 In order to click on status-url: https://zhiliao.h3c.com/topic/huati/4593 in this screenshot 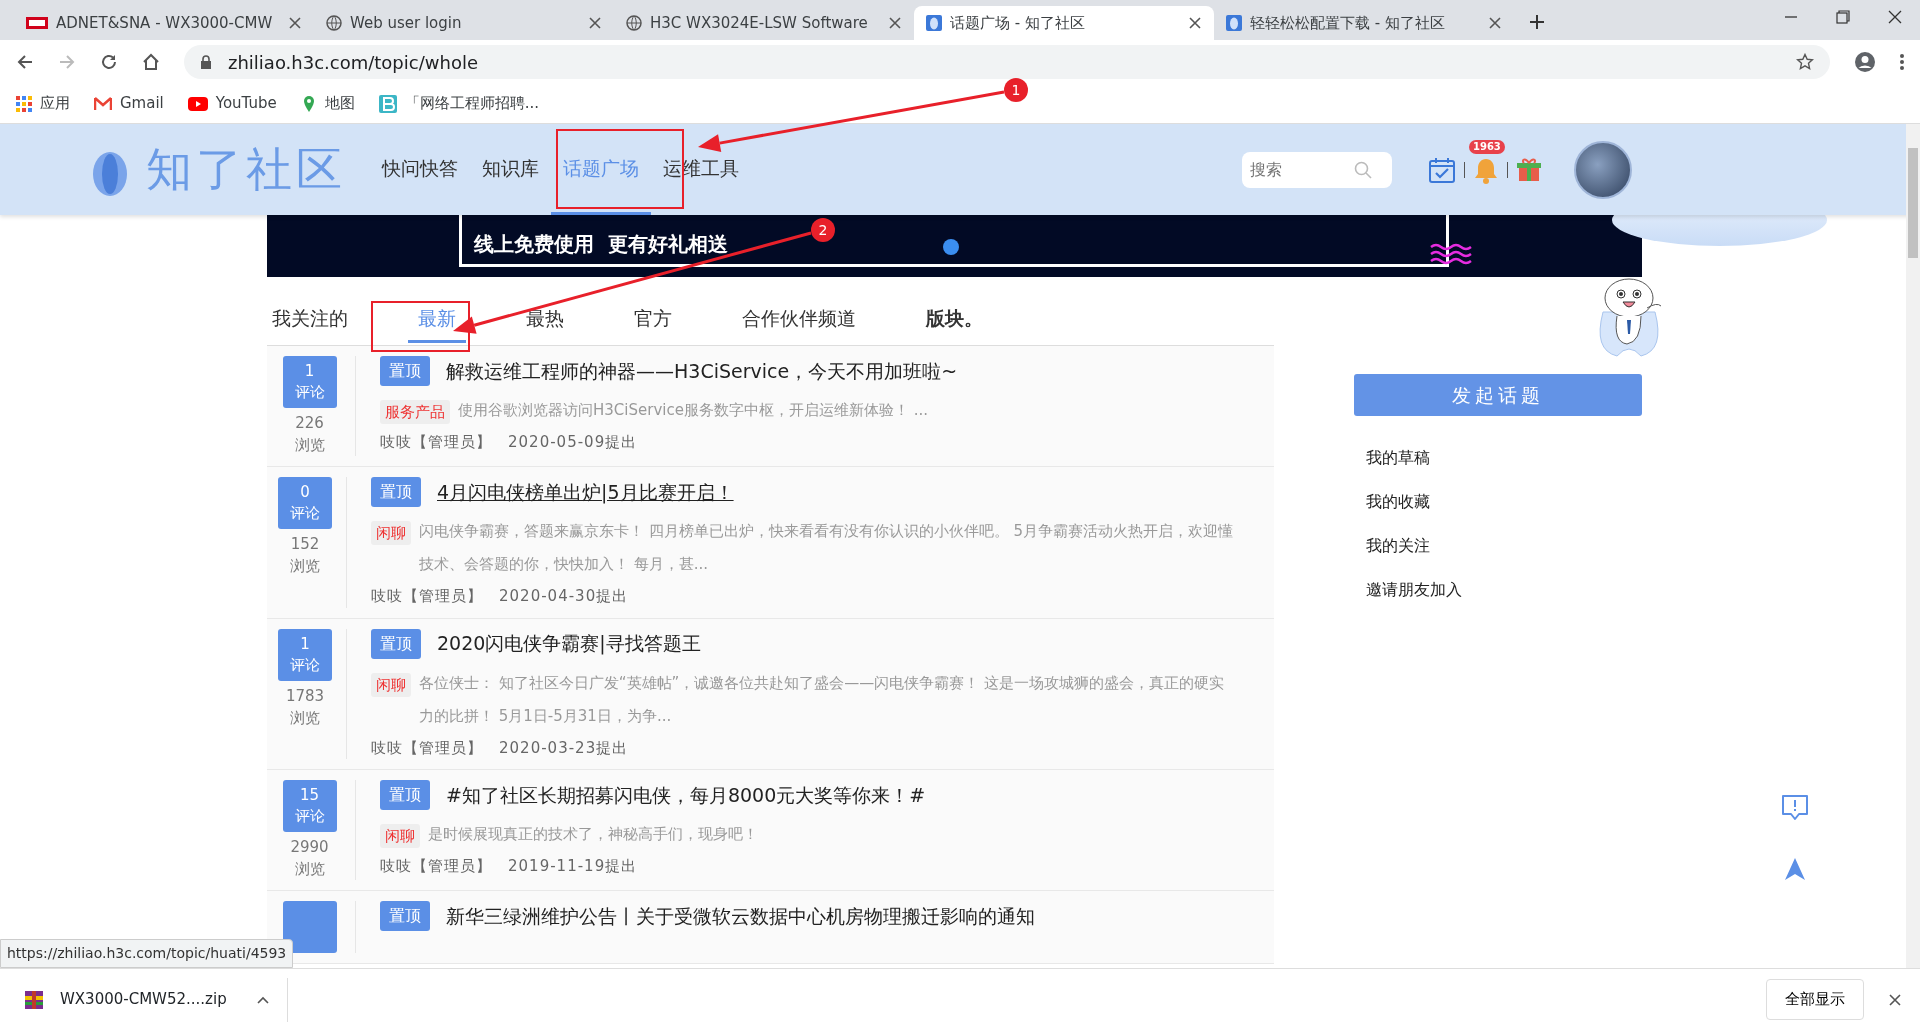, I will do `click(147, 953)`.